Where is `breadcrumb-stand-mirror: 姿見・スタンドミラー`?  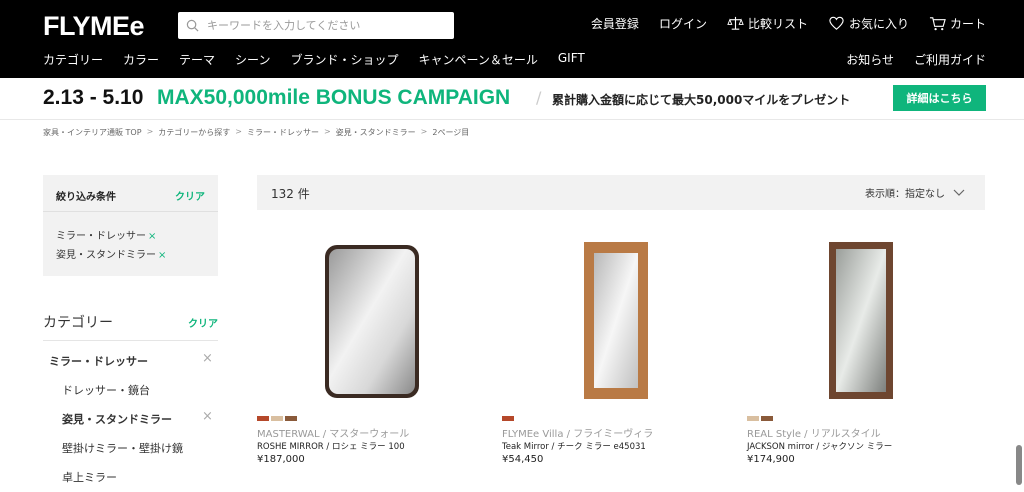 breadcrumb-stand-mirror: 姿見・スタンドミラー is located at coordinates (376, 132).